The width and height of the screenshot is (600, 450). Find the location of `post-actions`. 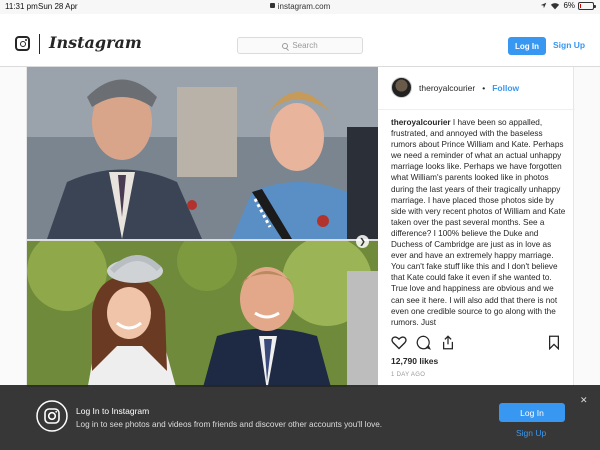

post-actions is located at coordinates (476, 344).